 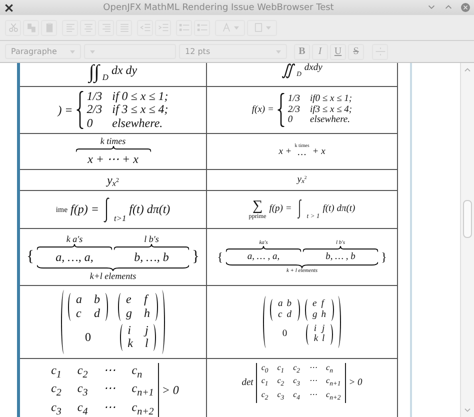 What do you see at coordinates (341, 257) in the screenshot?
I see `math-expression: b, … , b` at bounding box center [341, 257].